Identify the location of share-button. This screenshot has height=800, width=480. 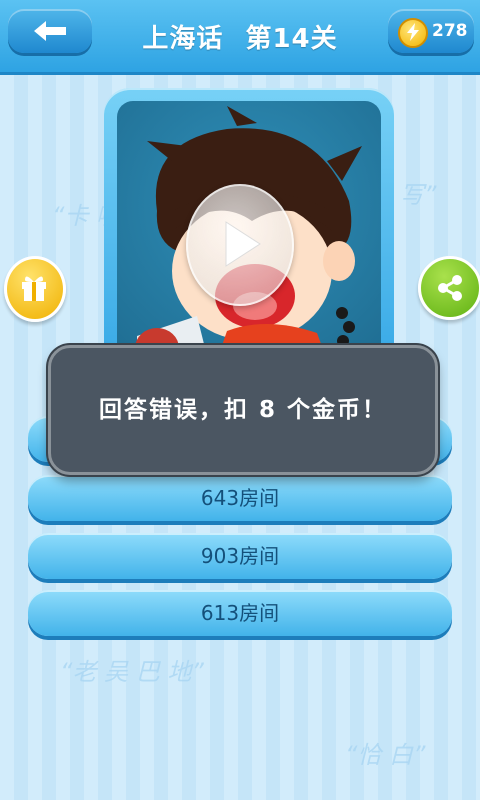
(449, 288).